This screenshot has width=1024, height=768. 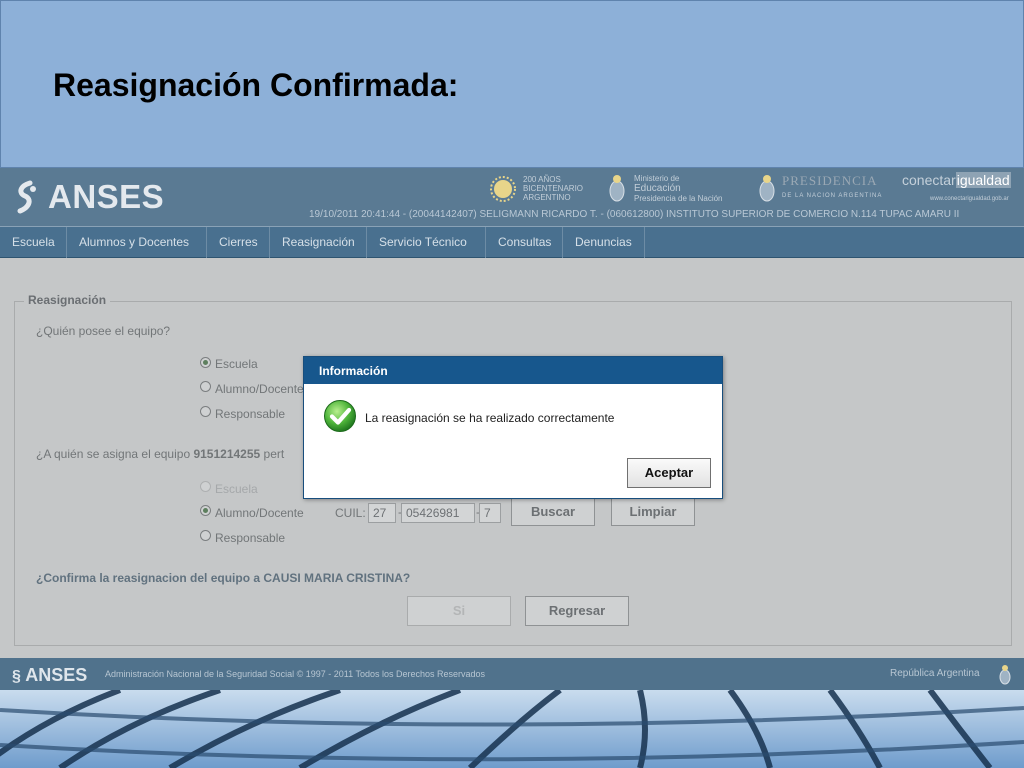 I want to click on anses-swirl-icon: §, so click(x=16, y=676).